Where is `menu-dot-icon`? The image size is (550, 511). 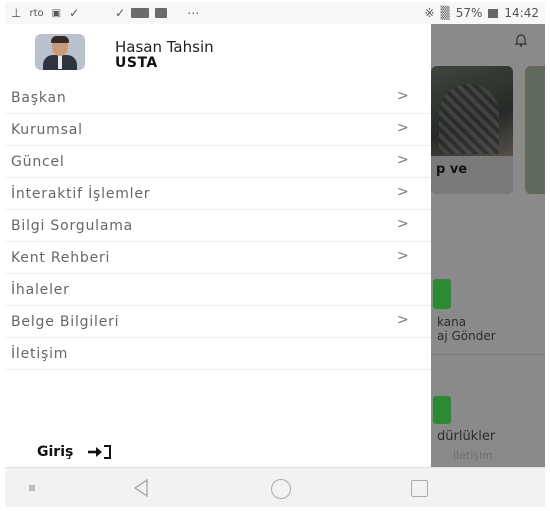 menu-dot-icon is located at coordinates (32, 488).